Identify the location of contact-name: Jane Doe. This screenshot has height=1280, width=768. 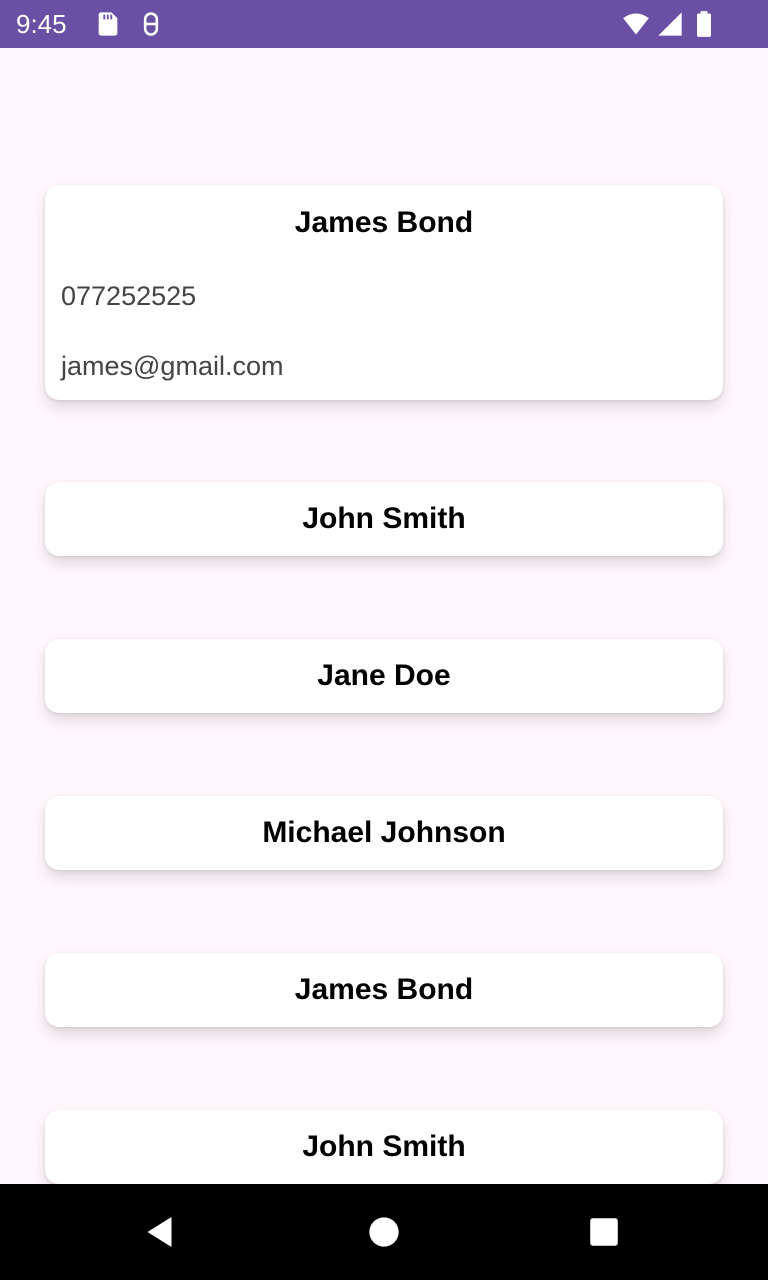
(384, 675).